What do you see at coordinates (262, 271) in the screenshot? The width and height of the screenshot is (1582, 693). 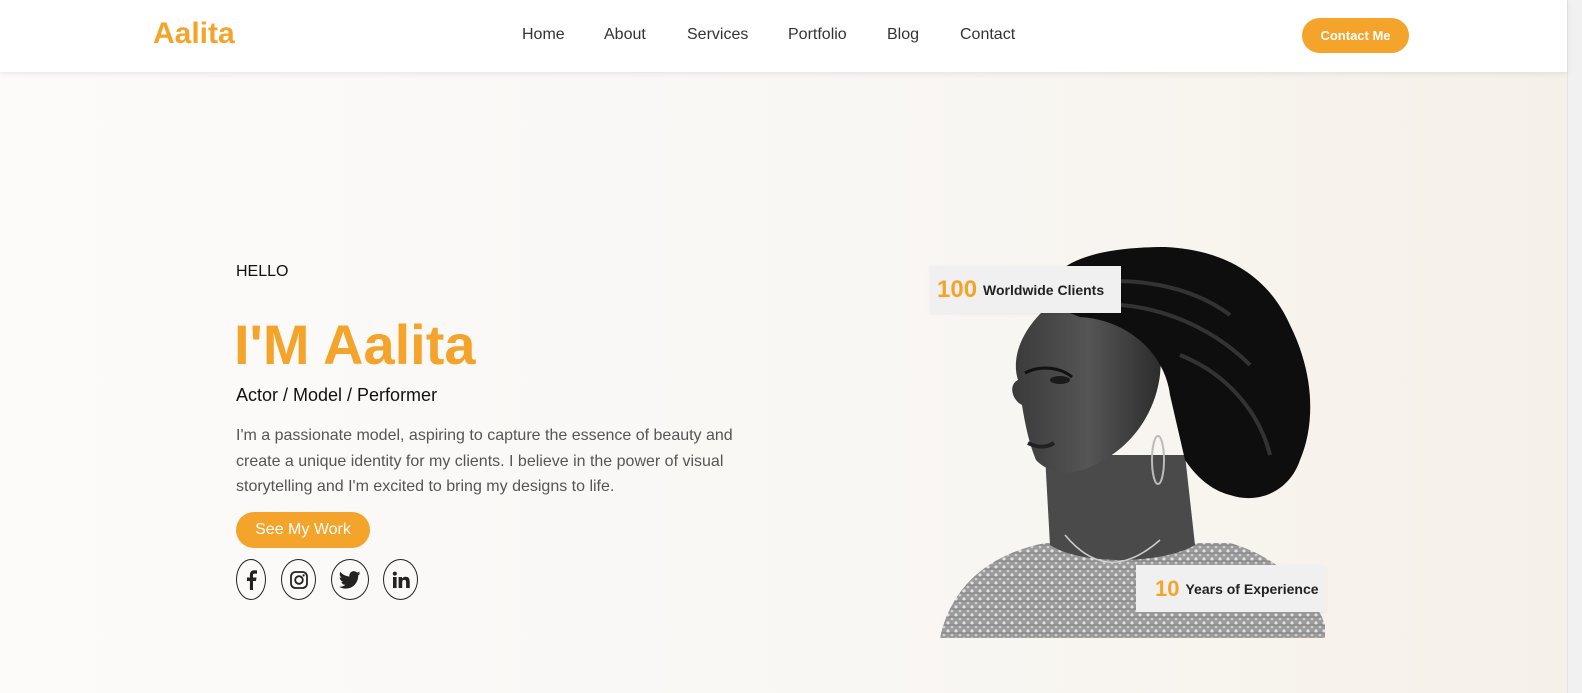 I see `hero-greeting: HELLO` at bounding box center [262, 271].